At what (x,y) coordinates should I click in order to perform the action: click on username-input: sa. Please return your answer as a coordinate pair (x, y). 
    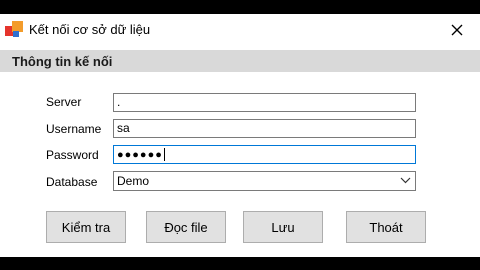
    Looking at the image, I should click on (264, 128).